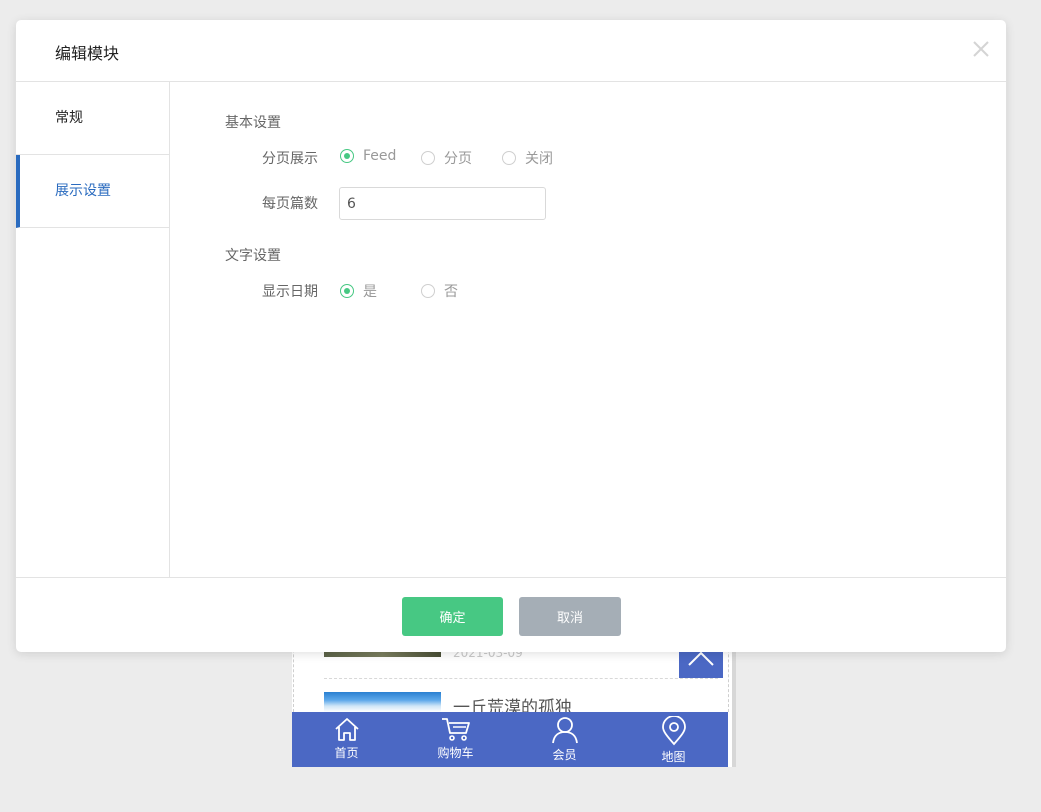 This screenshot has width=1041, height=812. Describe the element at coordinates (87, 53) in the screenshot. I see `dialog-title: 编辑模块` at that location.